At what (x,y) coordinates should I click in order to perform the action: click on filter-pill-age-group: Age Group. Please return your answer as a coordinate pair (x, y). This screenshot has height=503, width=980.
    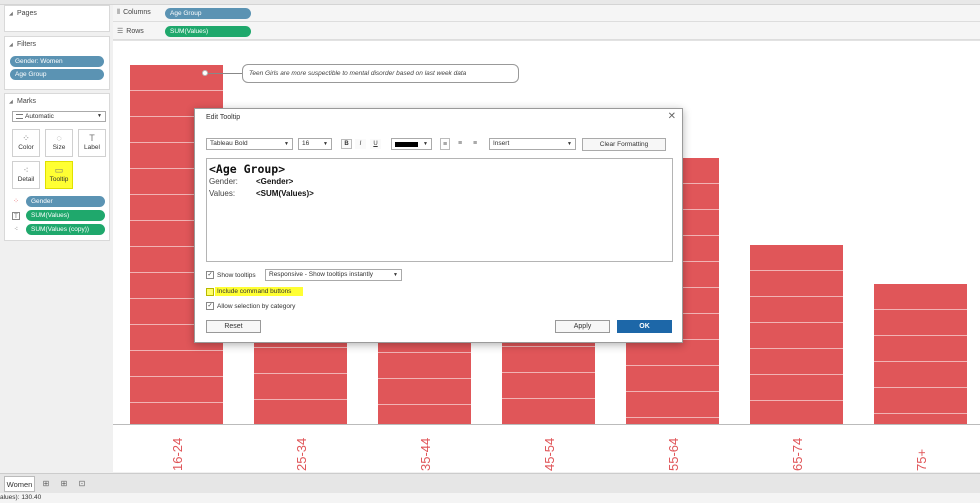
    Looking at the image, I should click on (57, 74).